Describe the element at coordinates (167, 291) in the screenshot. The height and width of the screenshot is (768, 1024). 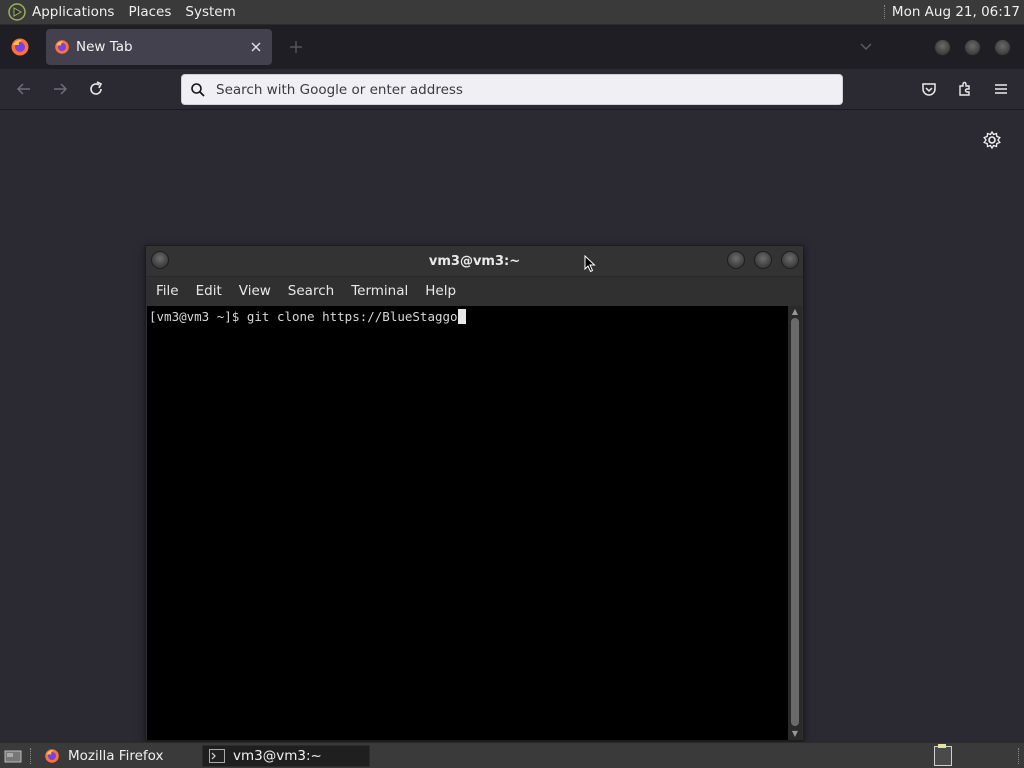
I see `file-menu: File` at that location.